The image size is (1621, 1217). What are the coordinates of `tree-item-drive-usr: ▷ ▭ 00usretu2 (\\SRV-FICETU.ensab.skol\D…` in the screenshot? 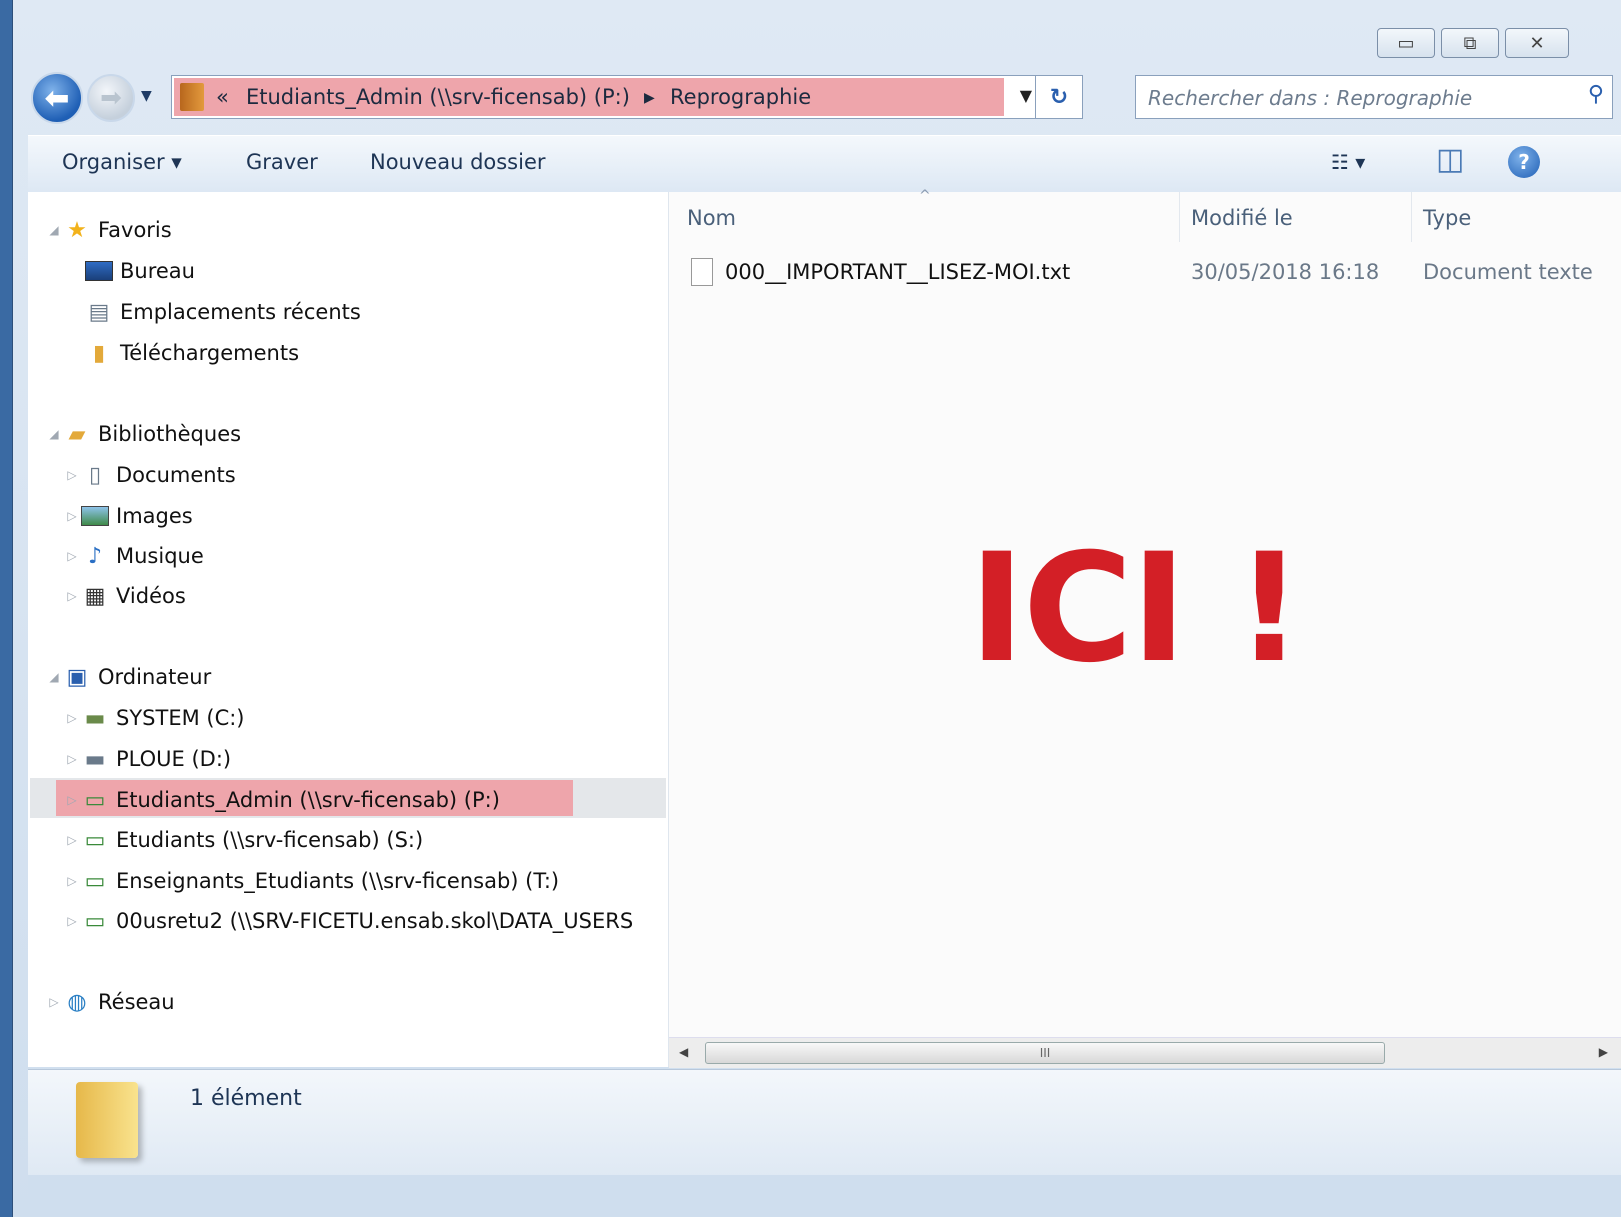 It's located at (364, 921).